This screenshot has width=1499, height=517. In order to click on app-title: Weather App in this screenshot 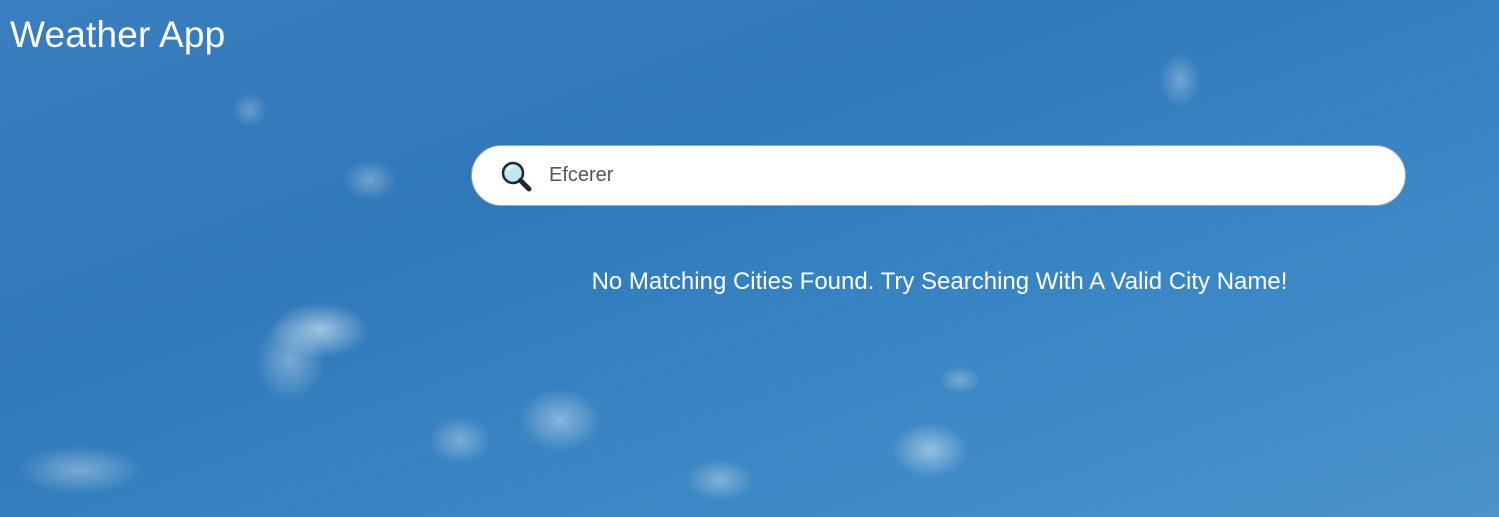, I will do `click(118, 34)`.